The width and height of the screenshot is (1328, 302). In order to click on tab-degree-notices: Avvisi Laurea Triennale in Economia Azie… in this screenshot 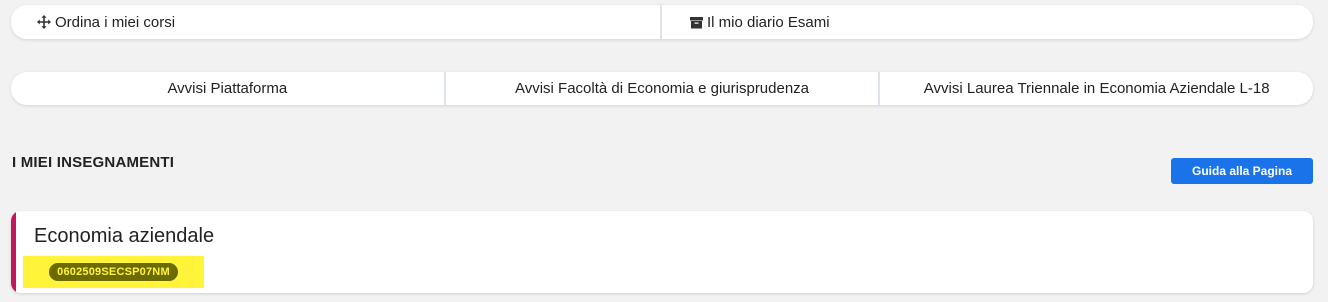, I will do `click(1095, 88)`.